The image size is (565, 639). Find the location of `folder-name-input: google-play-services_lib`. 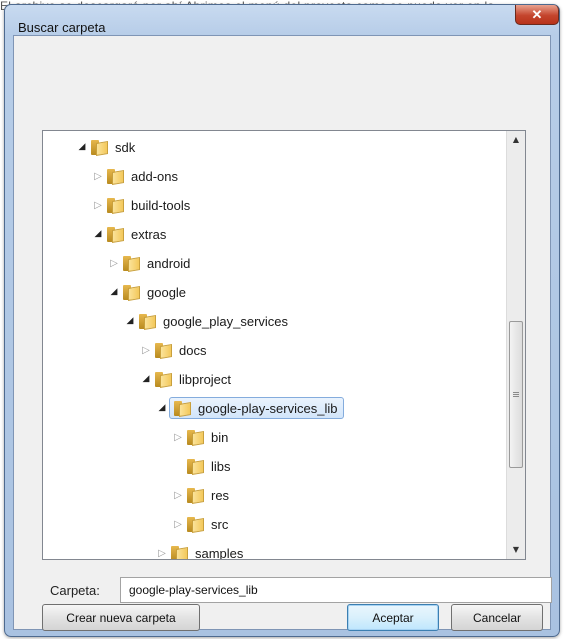

folder-name-input: google-play-services_lib is located at coordinates (336, 590).